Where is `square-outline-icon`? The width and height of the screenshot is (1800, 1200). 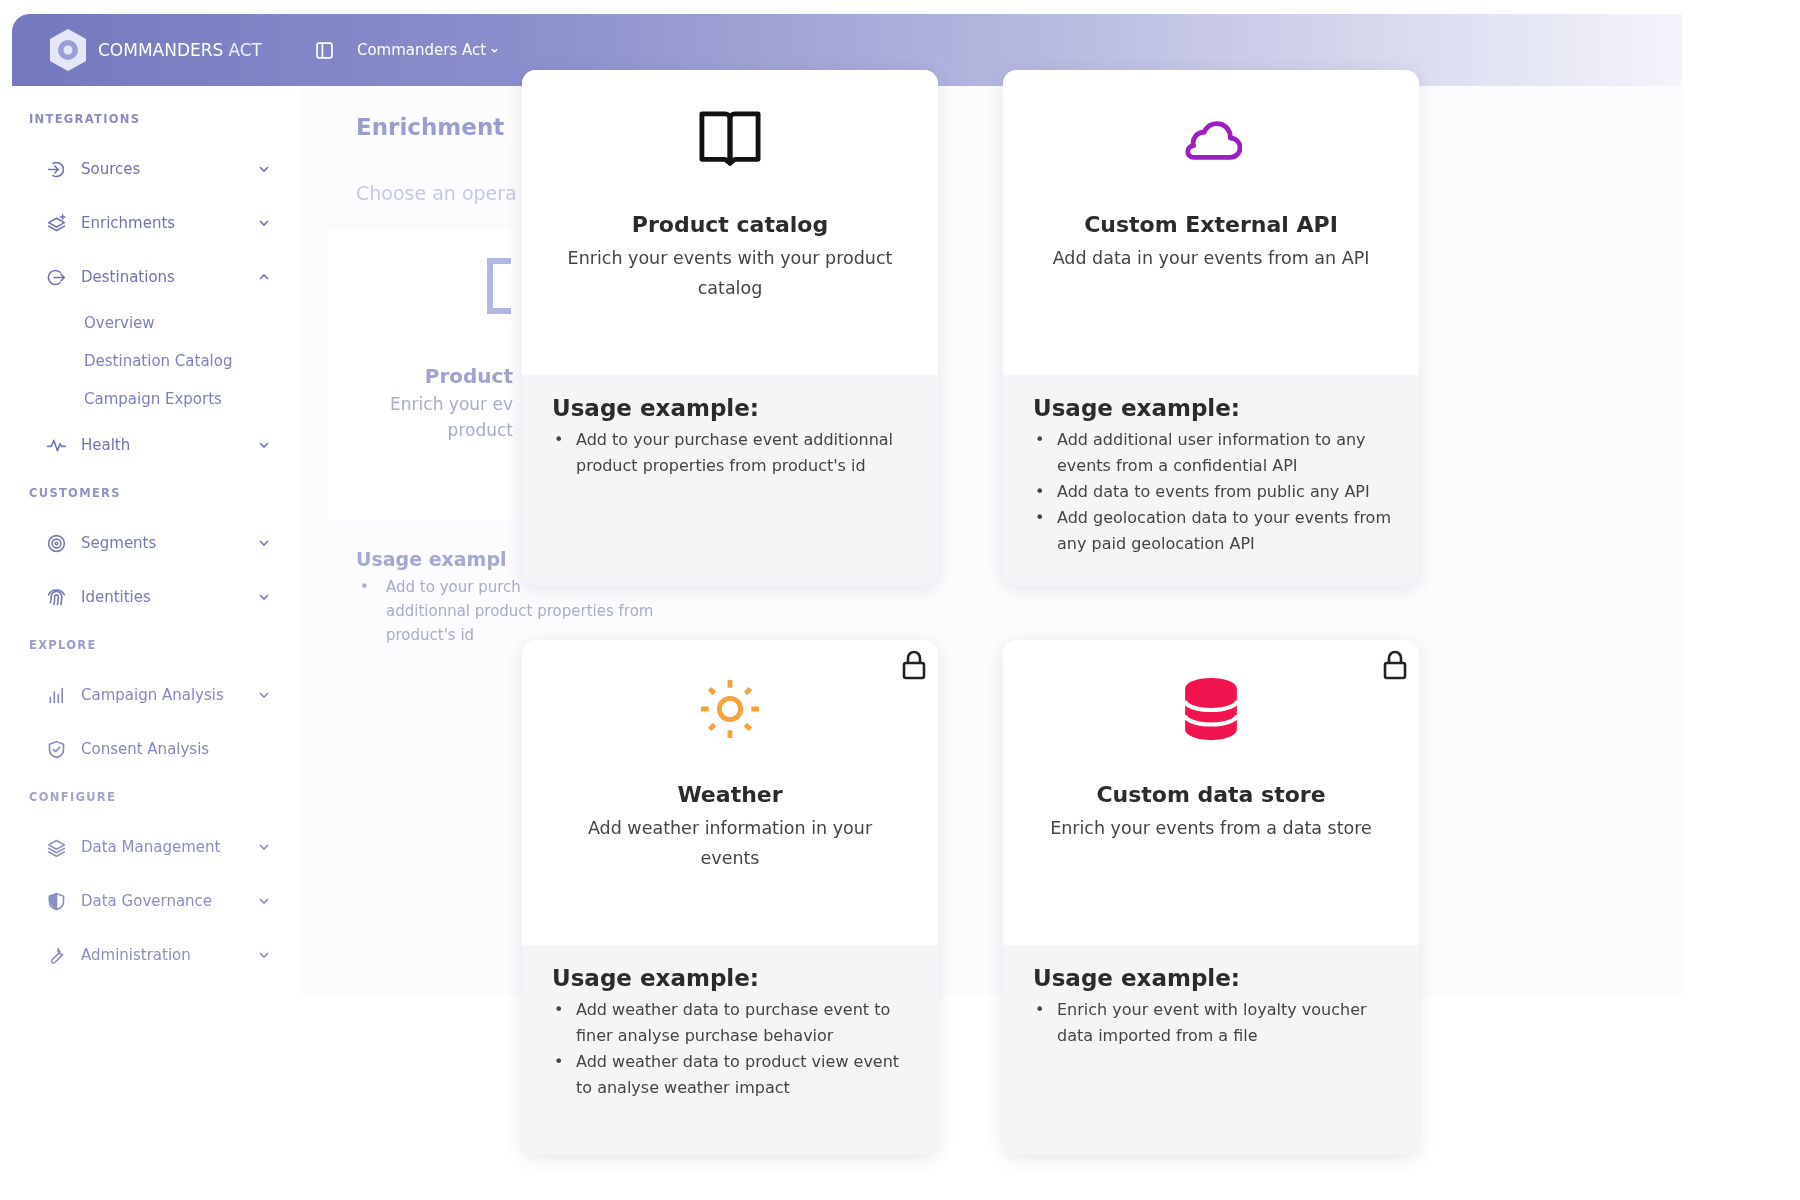 square-outline-icon is located at coordinates (499, 286).